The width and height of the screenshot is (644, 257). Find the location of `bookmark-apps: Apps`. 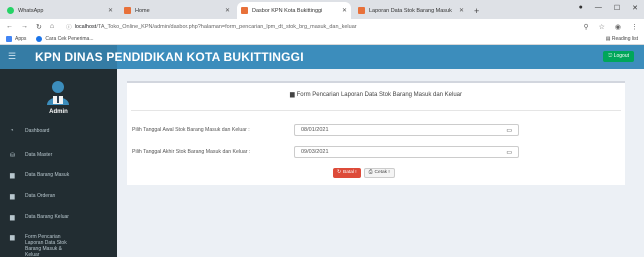

bookmark-apps: Apps is located at coordinates (16, 39).